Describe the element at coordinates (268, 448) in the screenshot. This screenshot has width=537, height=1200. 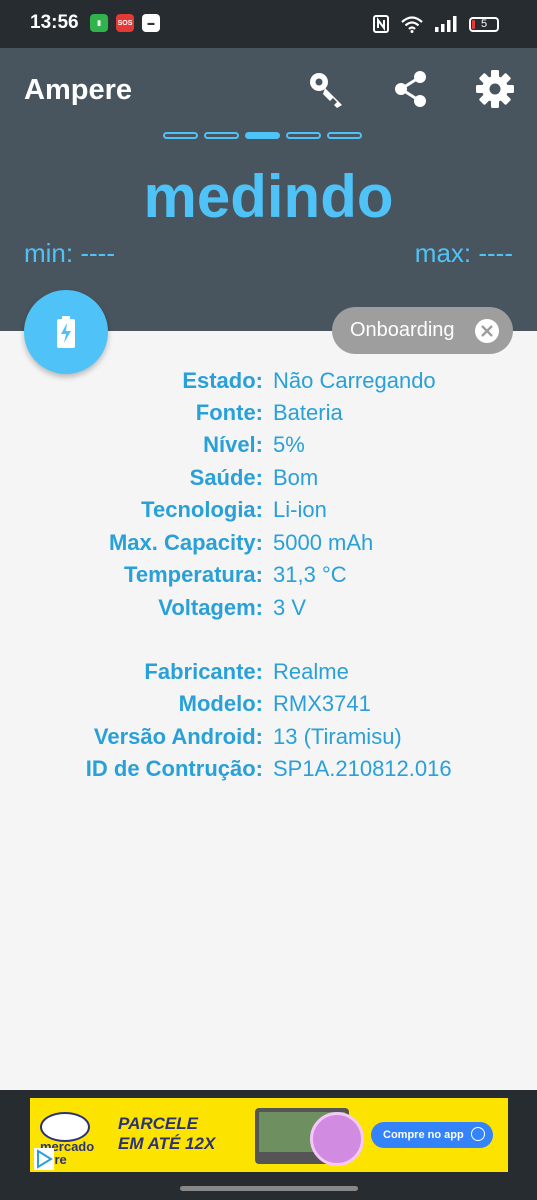
I see `info-row: Nível: 5%` at that location.